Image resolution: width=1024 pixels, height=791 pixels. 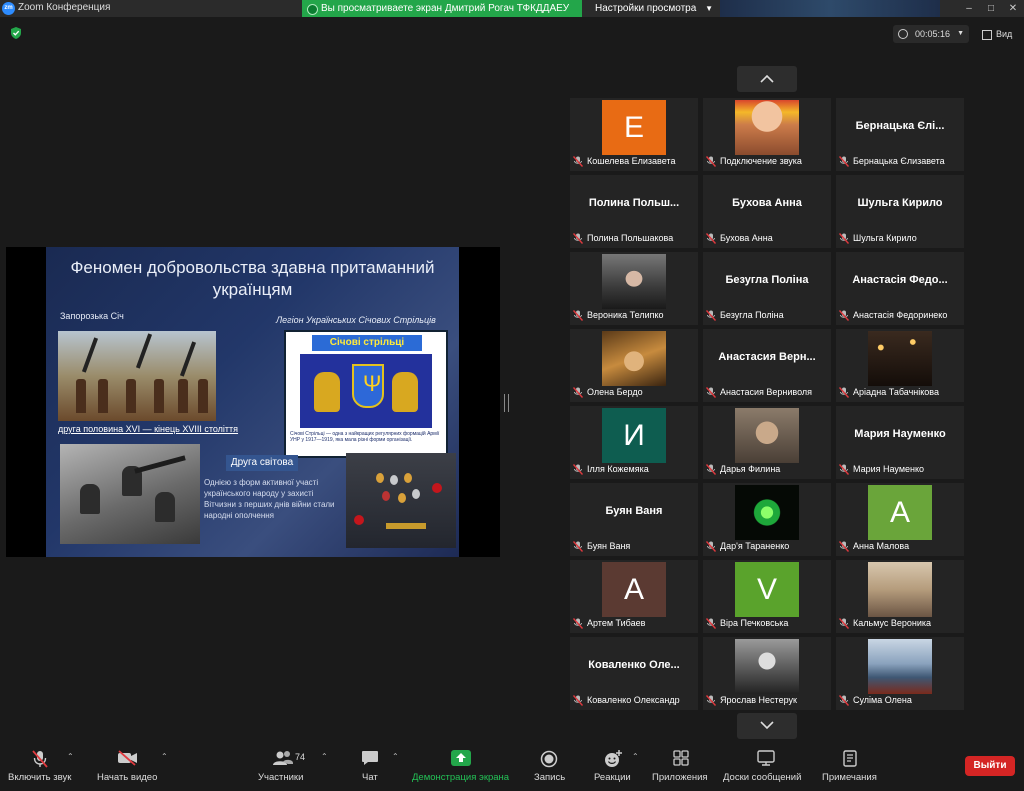 What do you see at coordinates (767, 596) in the screenshot?
I see `participant-tile: V Віра Печковська` at bounding box center [767, 596].